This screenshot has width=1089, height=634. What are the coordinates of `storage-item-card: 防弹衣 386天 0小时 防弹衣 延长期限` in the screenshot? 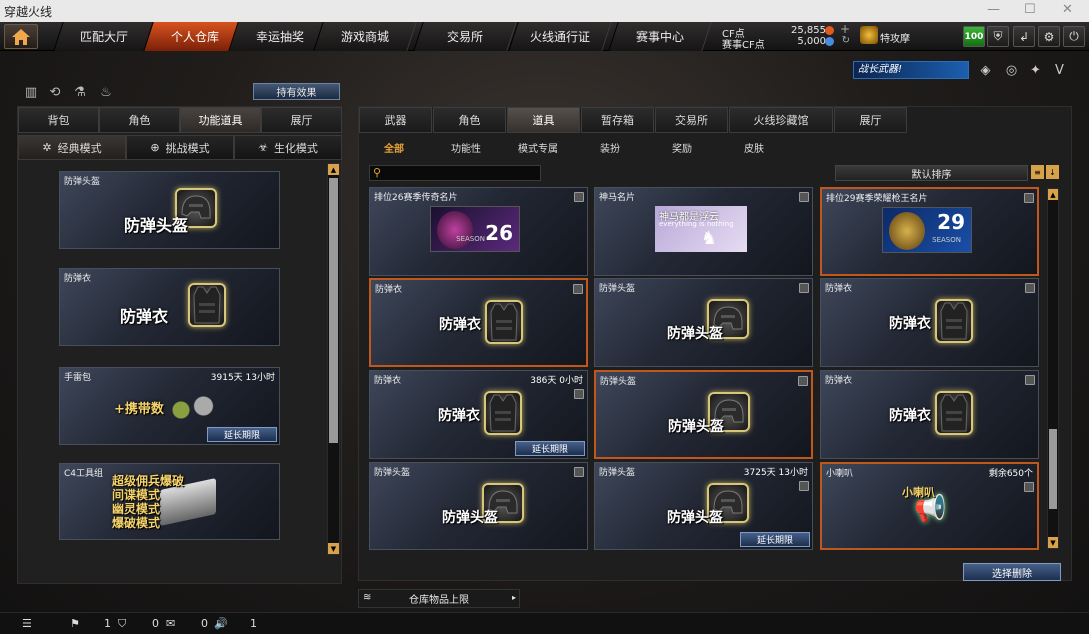 It's located at (478, 414).